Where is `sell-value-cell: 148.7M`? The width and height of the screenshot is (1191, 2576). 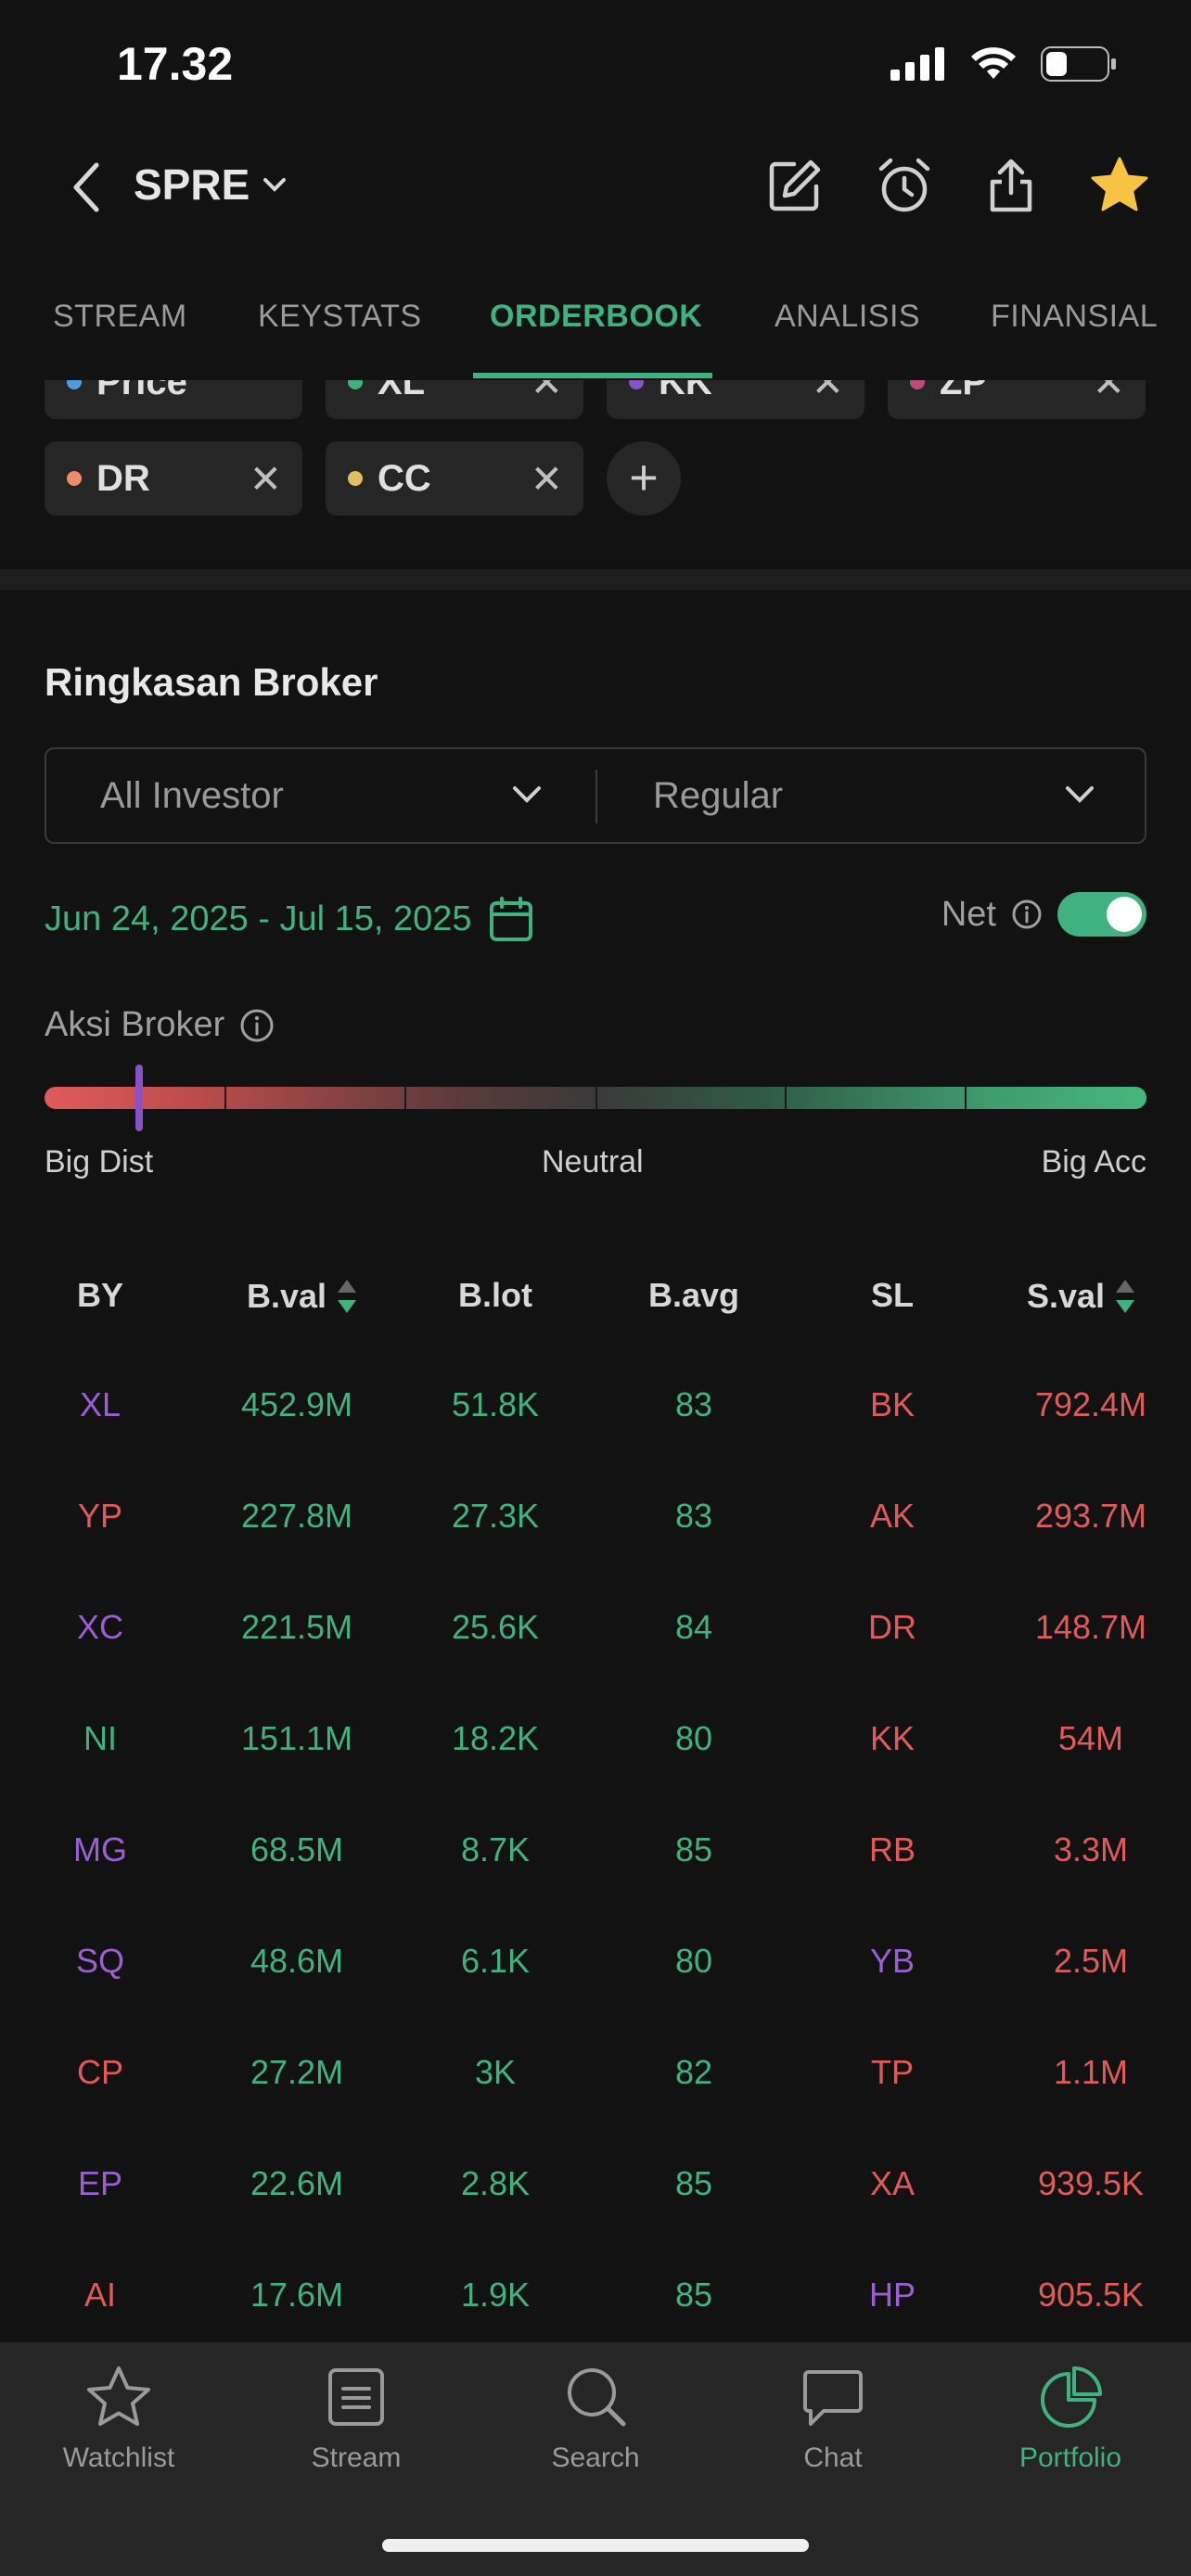
sell-value-cell: 148.7M is located at coordinates (1090, 1627).